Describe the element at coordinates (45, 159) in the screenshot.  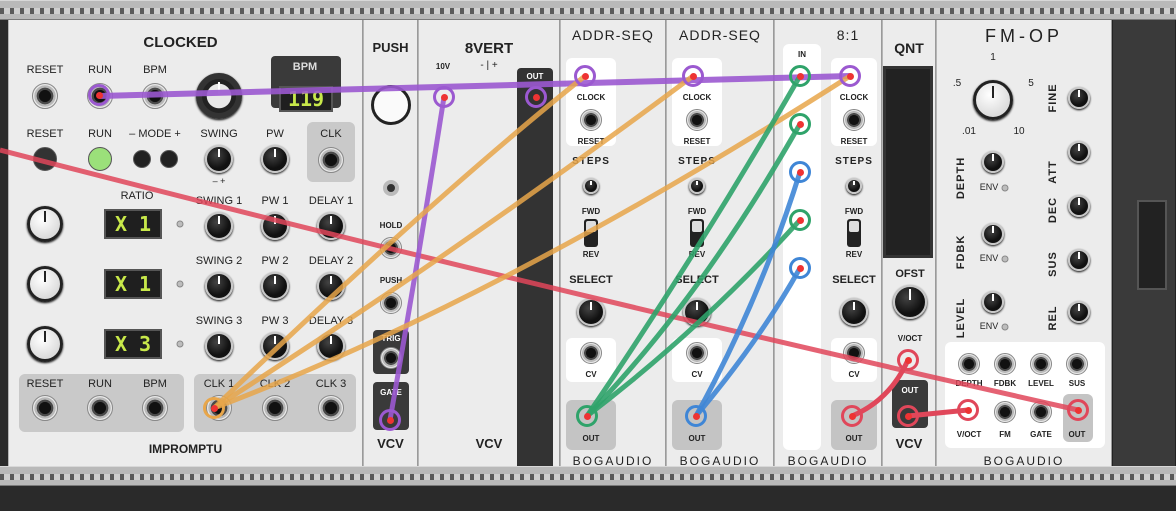
I see `reset-button` at that location.